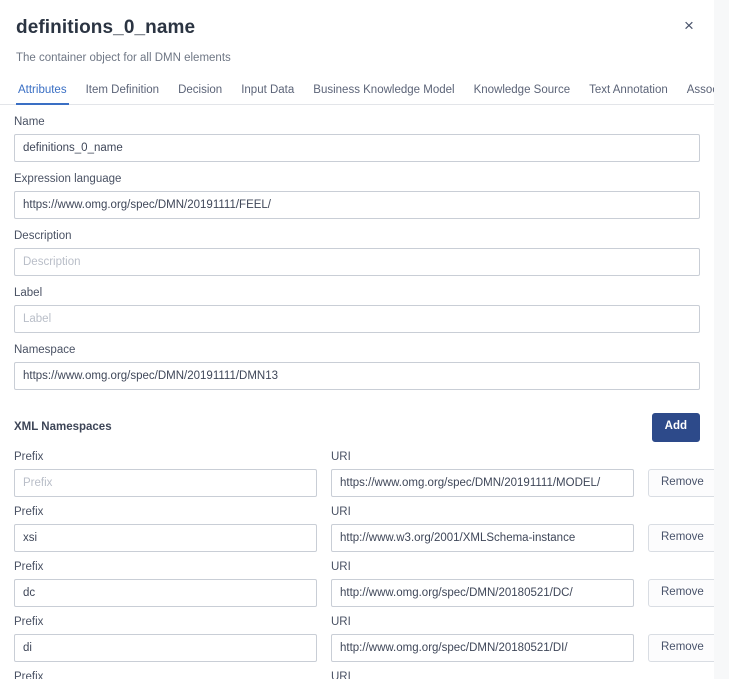  Describe the element at coordinates (699, 94) in the screenshot. I see `tab-association: Association` at that location.